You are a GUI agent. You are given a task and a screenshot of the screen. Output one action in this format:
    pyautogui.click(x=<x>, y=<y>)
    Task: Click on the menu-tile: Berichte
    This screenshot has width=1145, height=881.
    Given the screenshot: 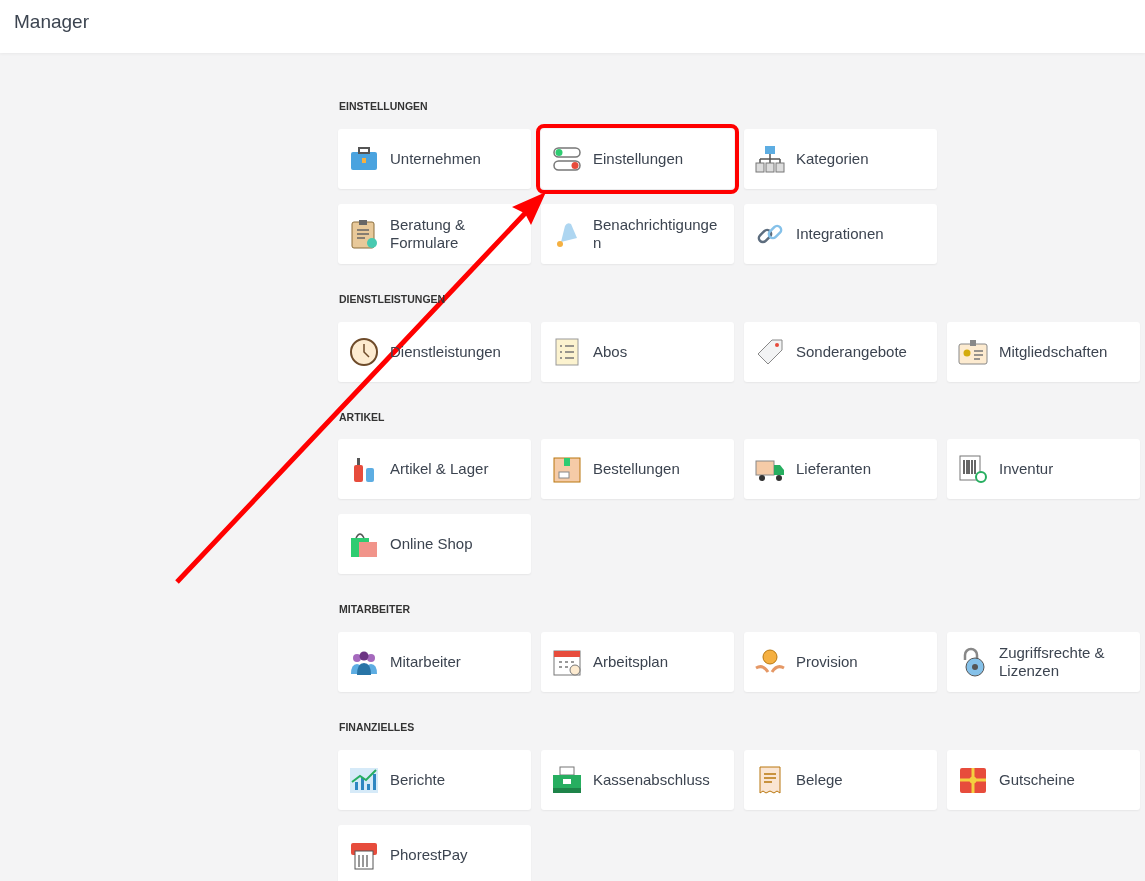 What is the action you would take?
    pyautogui.click(x=434, y=779)
    